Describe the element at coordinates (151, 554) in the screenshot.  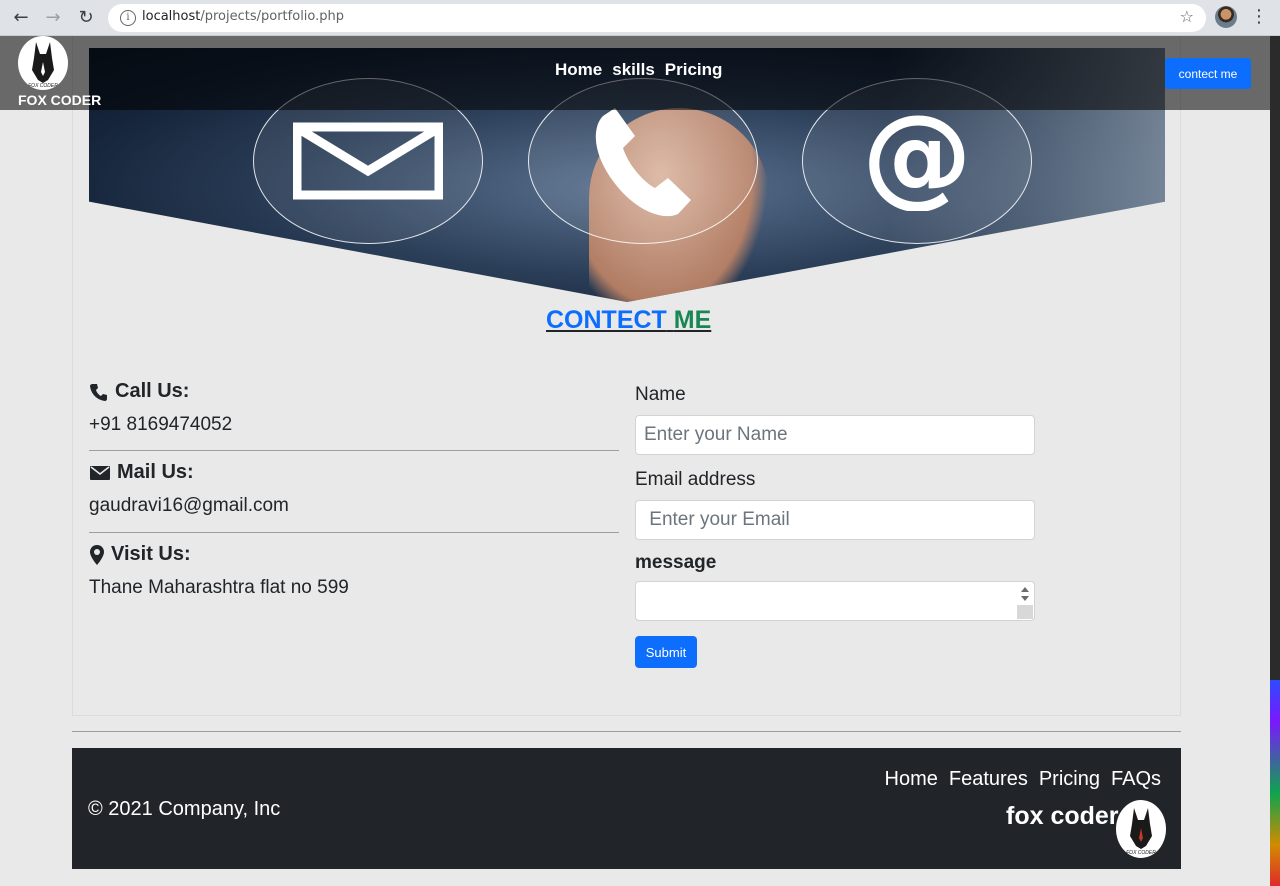
I see `visit-label: Visit Us:` at that location.